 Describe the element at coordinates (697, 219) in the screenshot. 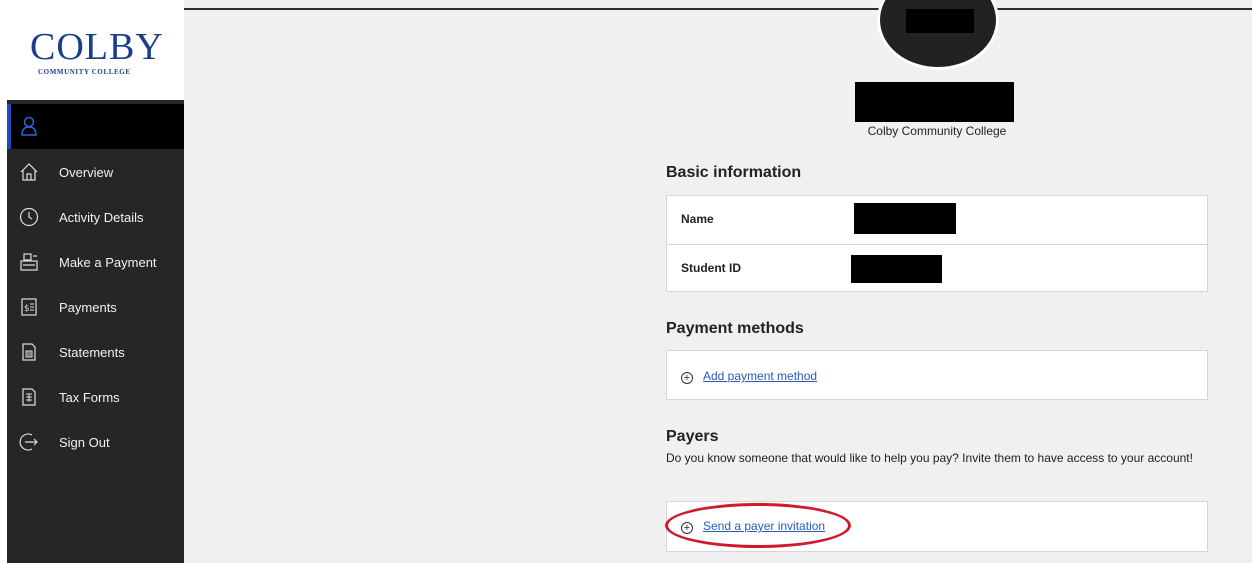

I see `name-label: Name` at that location.